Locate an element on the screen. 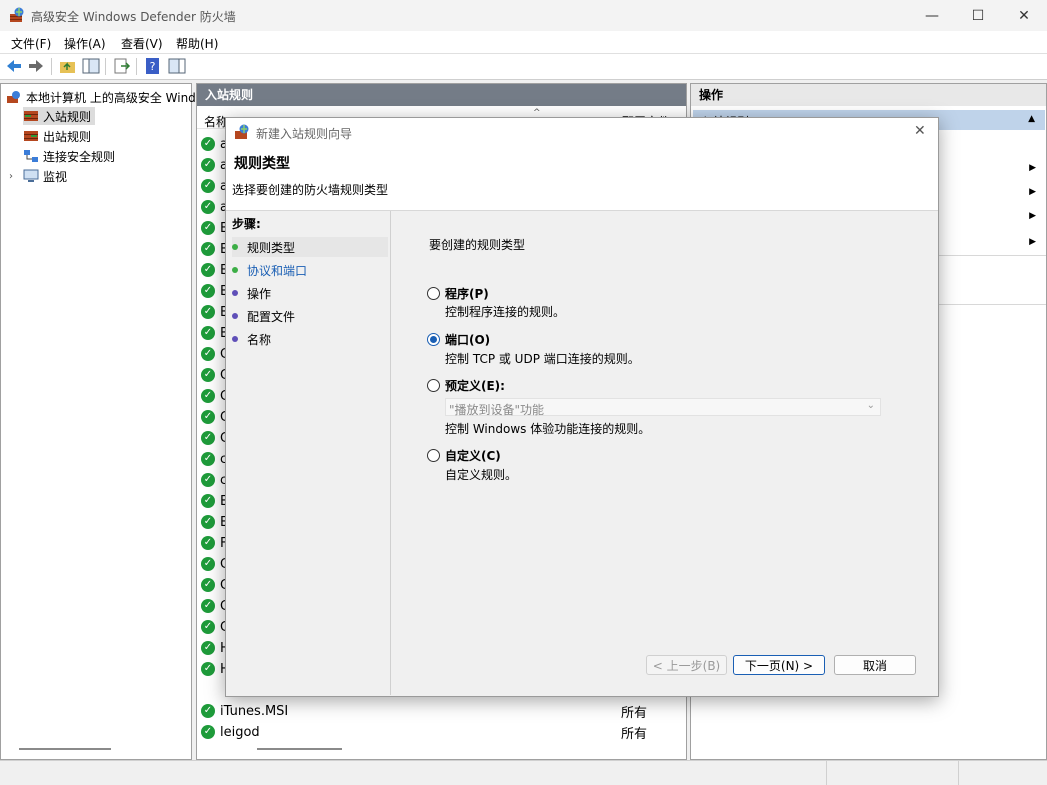  radio-custom is located at coordinates (433, 455).